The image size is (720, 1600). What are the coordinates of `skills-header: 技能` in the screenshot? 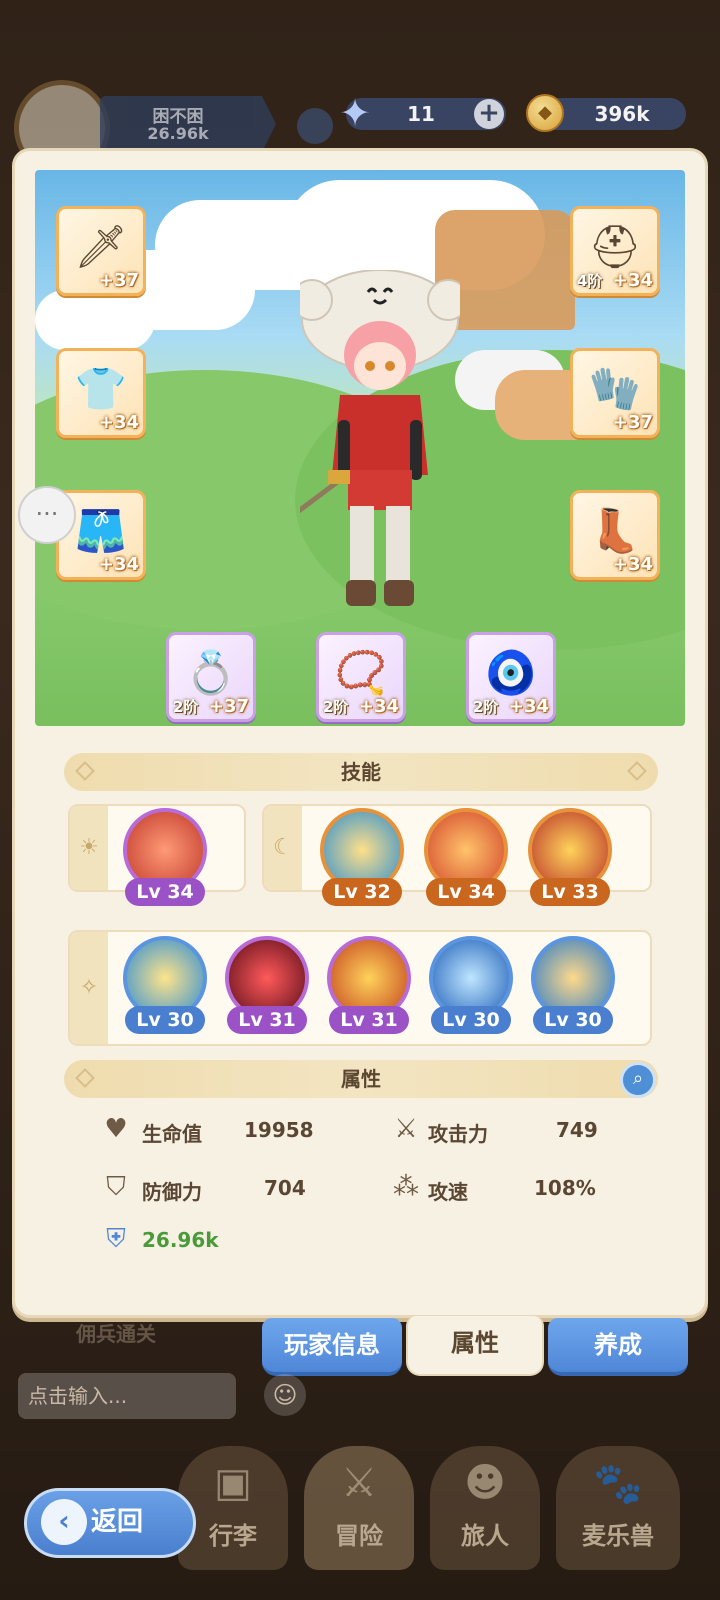 It's located at (361, 772).